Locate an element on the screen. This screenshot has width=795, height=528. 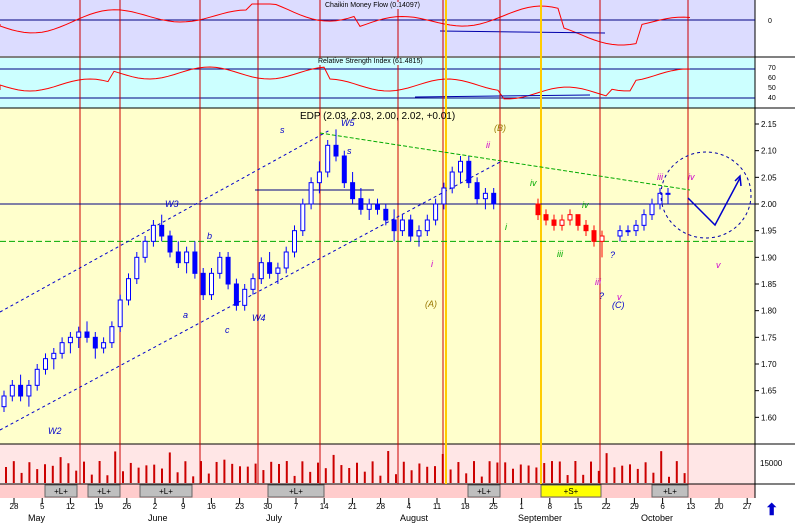
y-tick-label: 1.80 is located at coordinates (769, 311).